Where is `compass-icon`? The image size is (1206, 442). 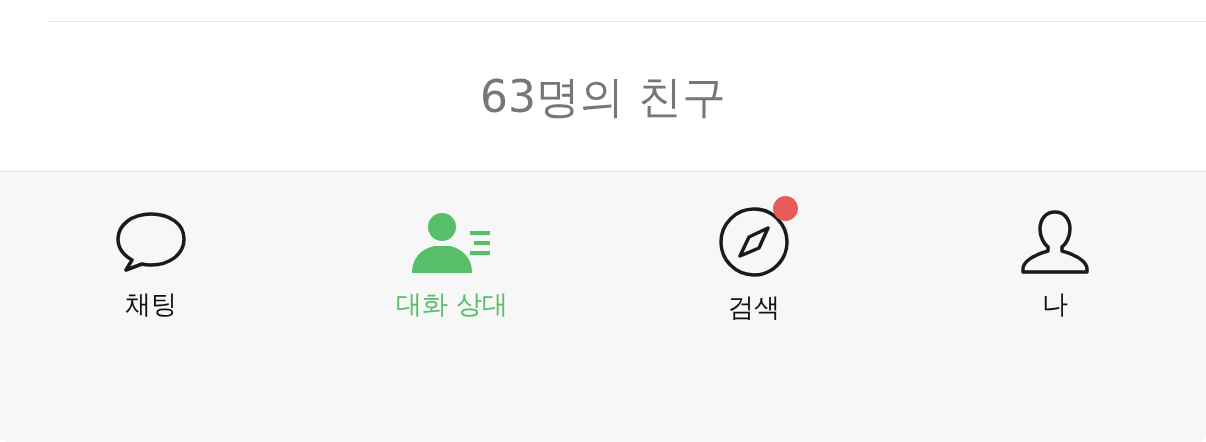
compass-icon is located at coordinates (753, 242).